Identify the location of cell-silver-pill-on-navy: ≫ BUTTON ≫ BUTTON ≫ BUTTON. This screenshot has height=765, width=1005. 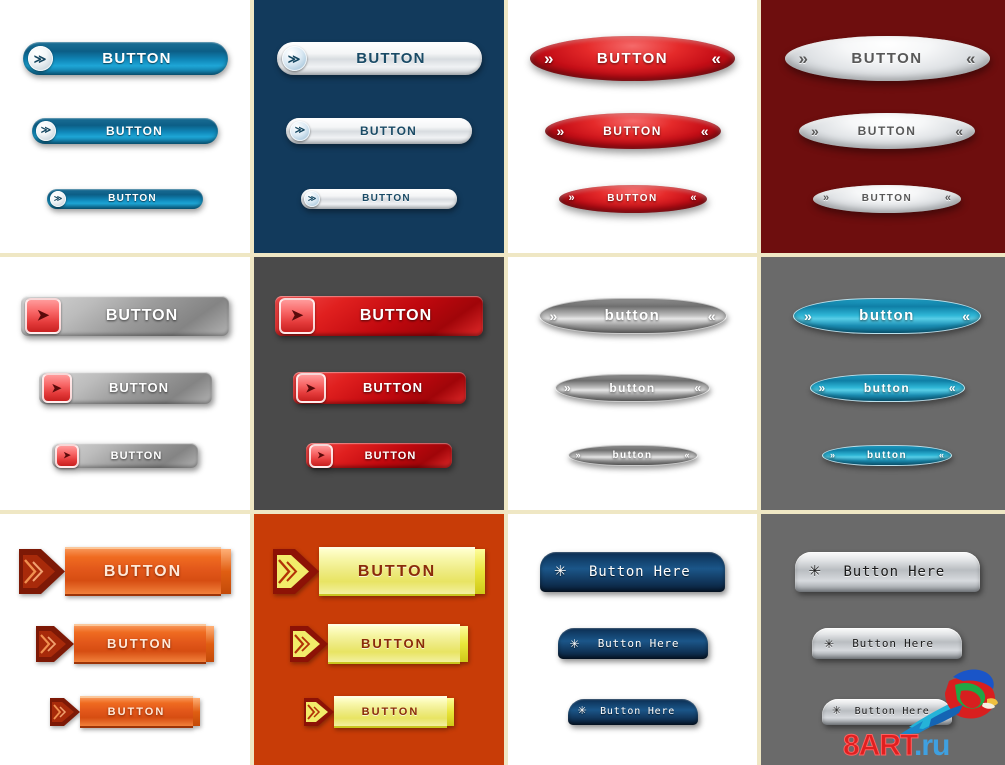
(379, 126).